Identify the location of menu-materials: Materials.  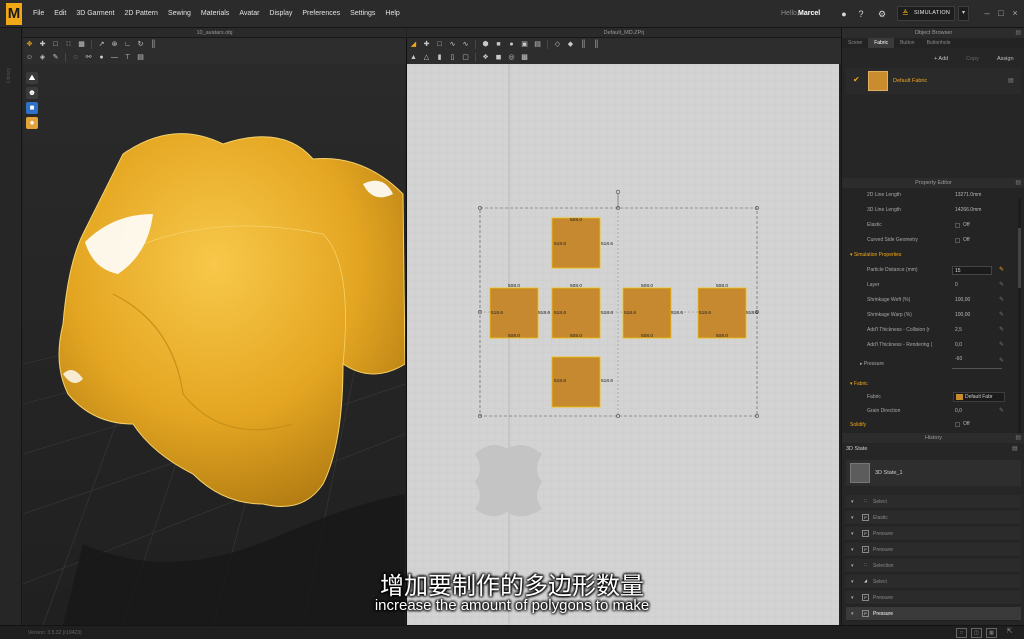
(215, 14).